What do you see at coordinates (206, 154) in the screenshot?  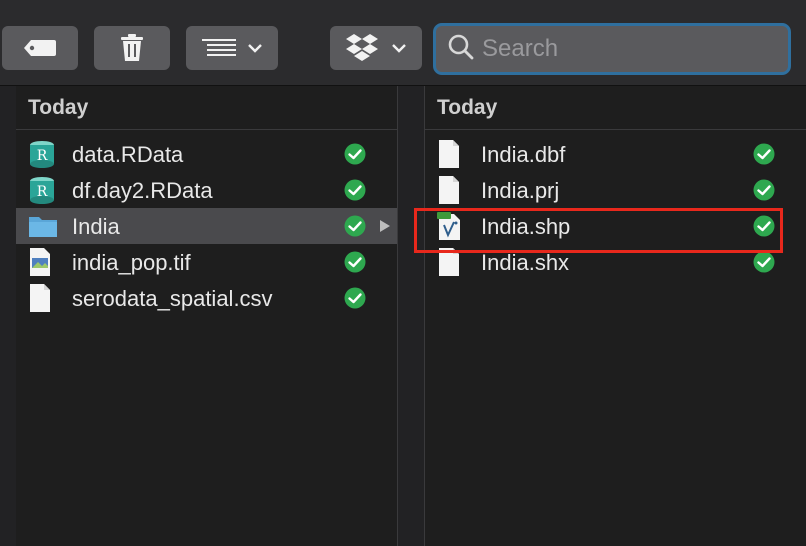 I see `list-item: R data.RData` at bounding box center [206, 154].